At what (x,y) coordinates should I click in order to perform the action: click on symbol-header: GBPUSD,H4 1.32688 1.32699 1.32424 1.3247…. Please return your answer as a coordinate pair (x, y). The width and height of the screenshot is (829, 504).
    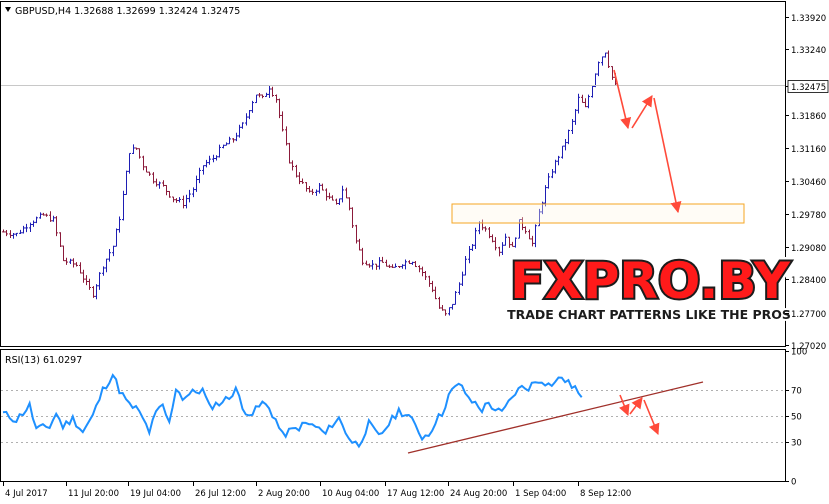
    Looking at the image, I should click on (122, 11).